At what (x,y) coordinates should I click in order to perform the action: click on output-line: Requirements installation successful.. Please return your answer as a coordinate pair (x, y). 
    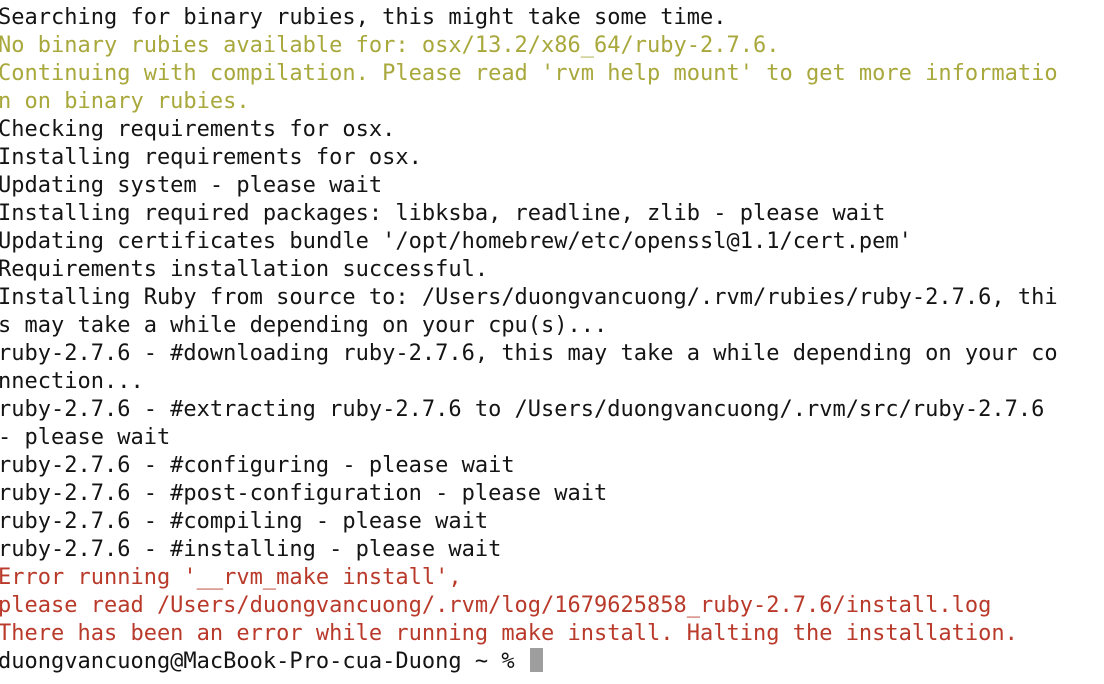
    Looking at the image, I should click on (244, 269).